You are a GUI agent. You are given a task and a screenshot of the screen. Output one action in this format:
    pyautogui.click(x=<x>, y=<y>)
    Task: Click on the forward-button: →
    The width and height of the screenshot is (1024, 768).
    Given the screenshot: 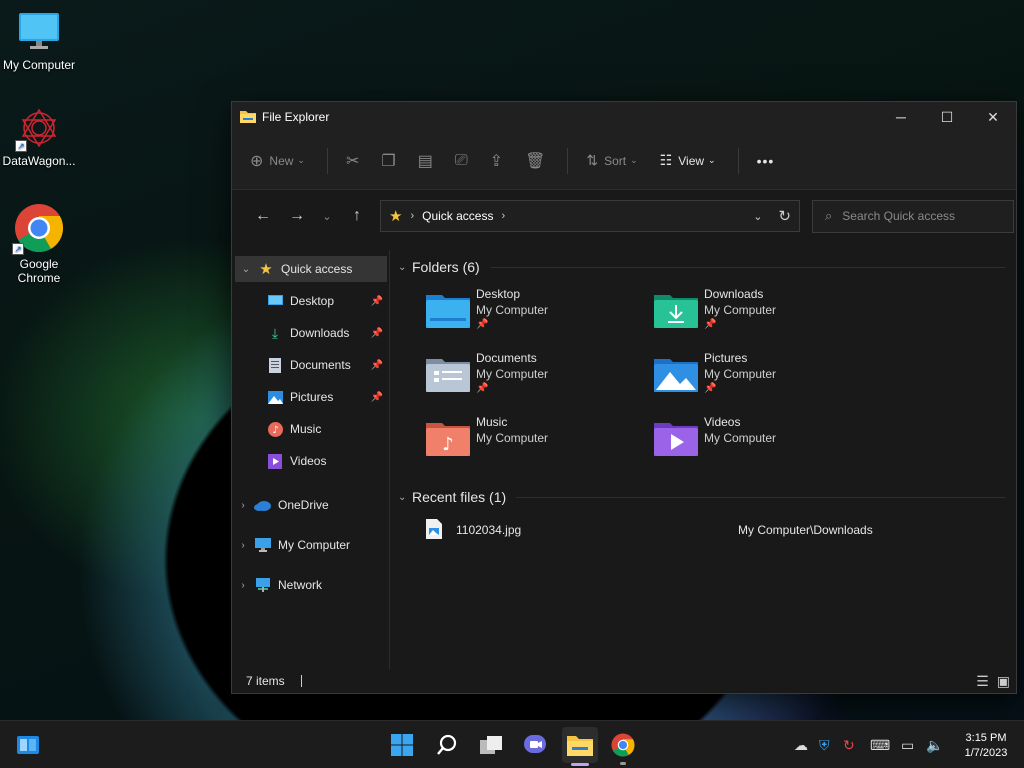 What is the action you would take?
    pyautogui.click(x=297, y=216)
    